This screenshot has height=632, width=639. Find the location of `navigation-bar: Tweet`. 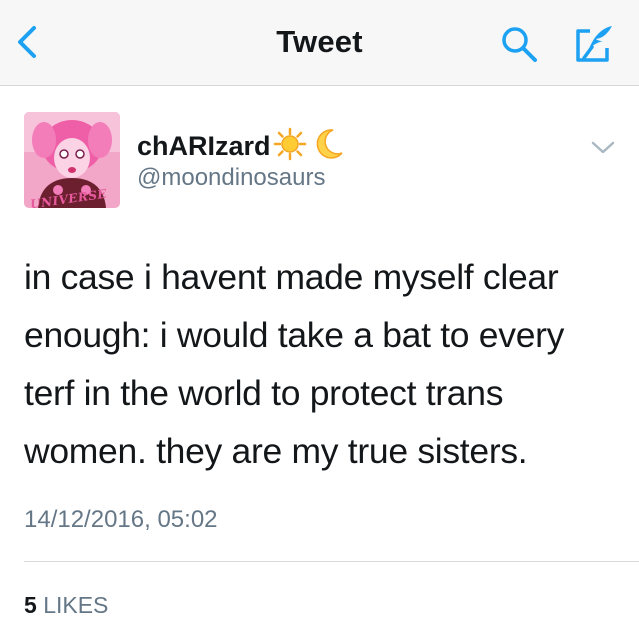

navigation-bar: Tweet is located at coordinates (319, 43).